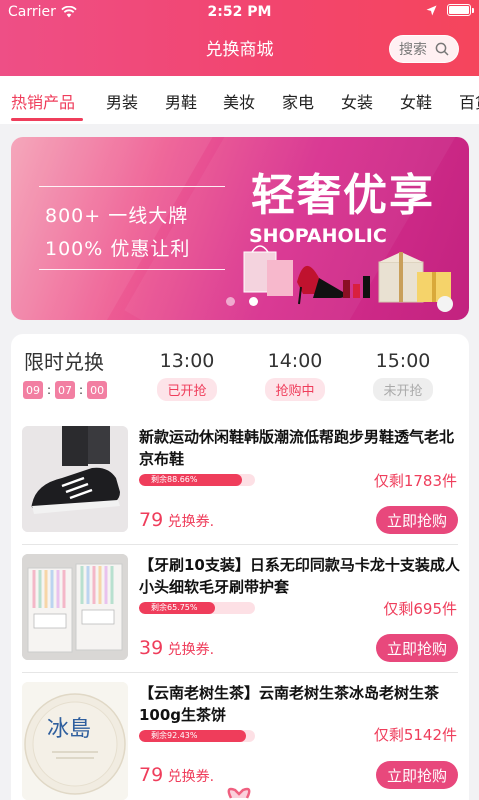  Describe the element at coordinates (420, 609) in the screenshot. I see `stock-remaining: 仅剩695件` at that location.